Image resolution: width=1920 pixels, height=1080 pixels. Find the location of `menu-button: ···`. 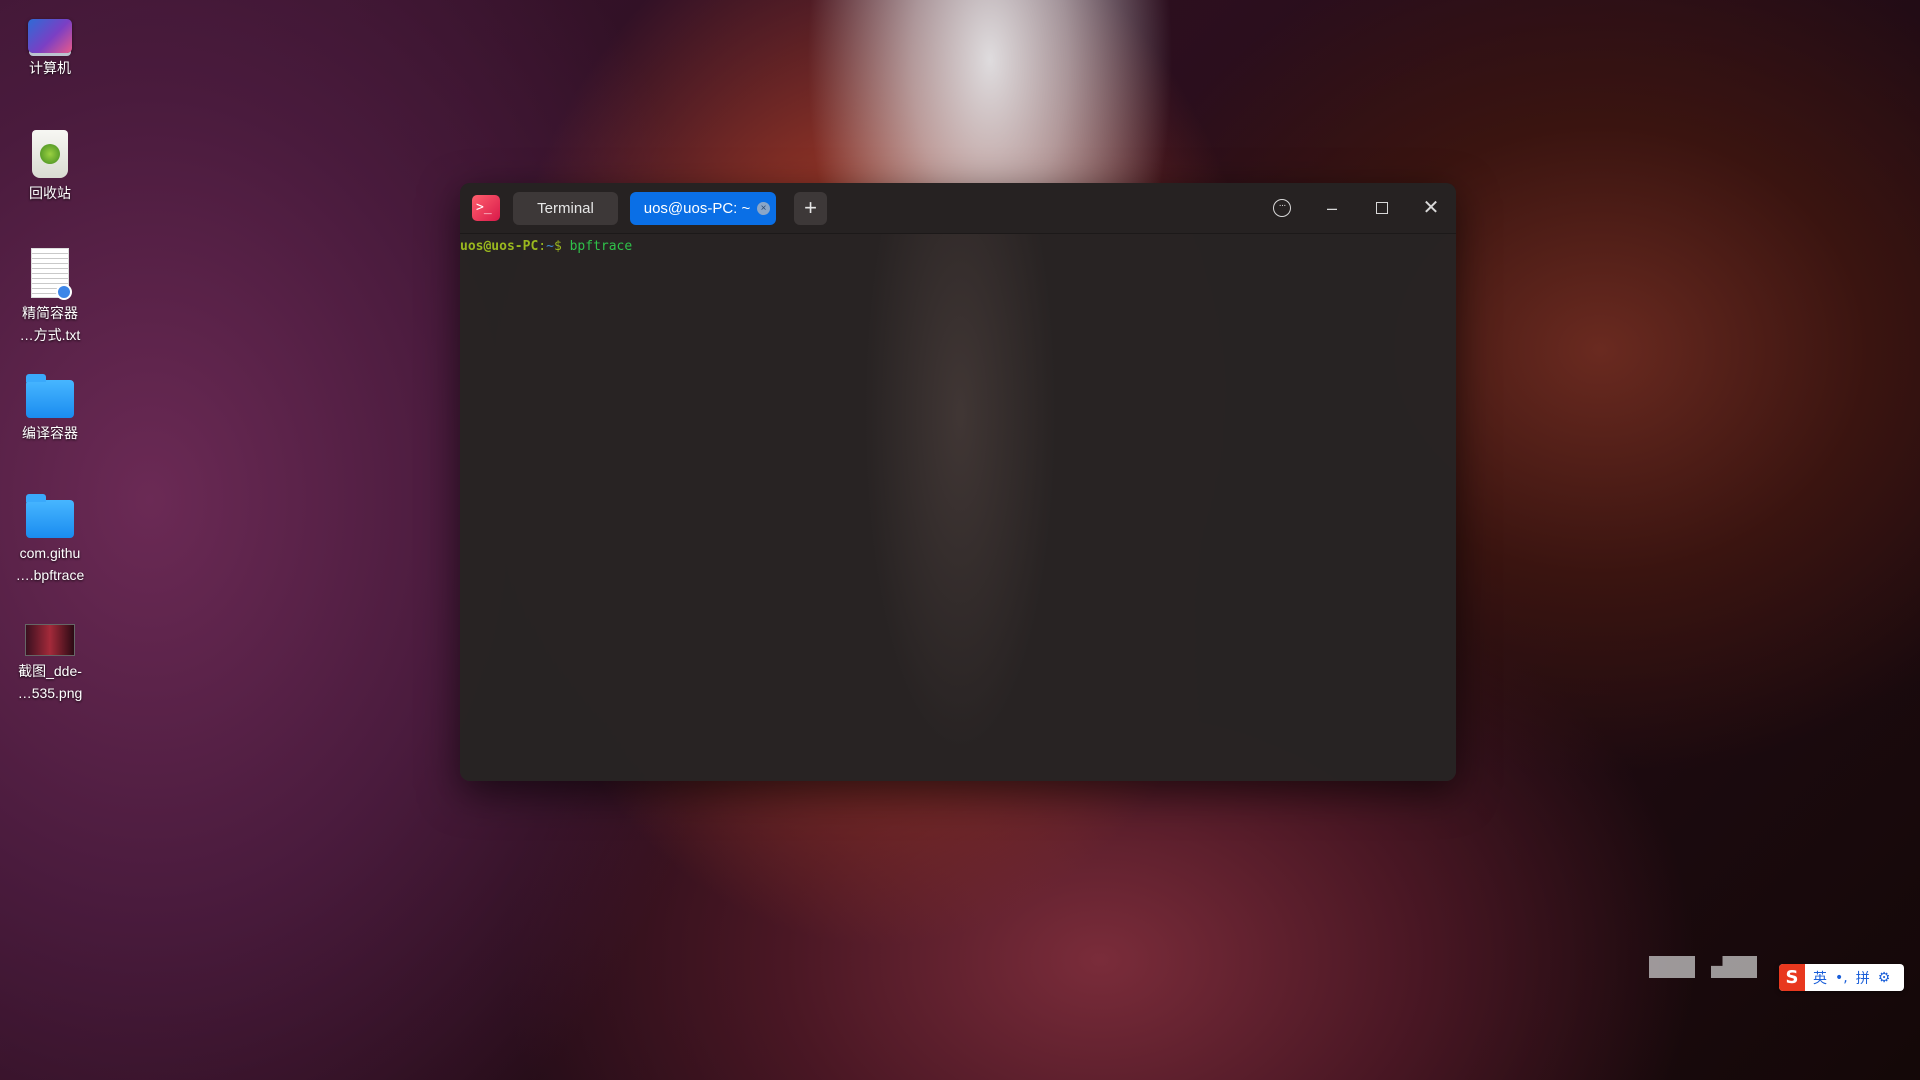

menu-button: ··· is located at coordinates (1282, 208).